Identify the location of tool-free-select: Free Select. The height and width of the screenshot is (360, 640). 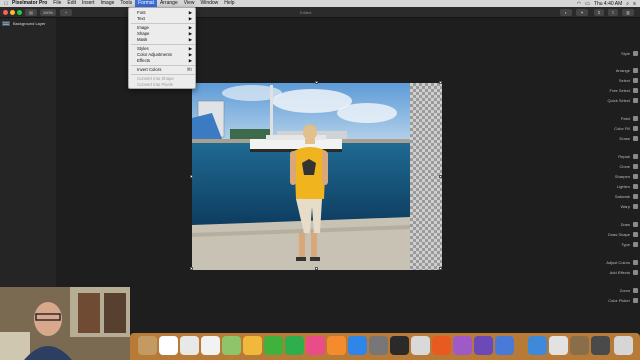
(624, 90).